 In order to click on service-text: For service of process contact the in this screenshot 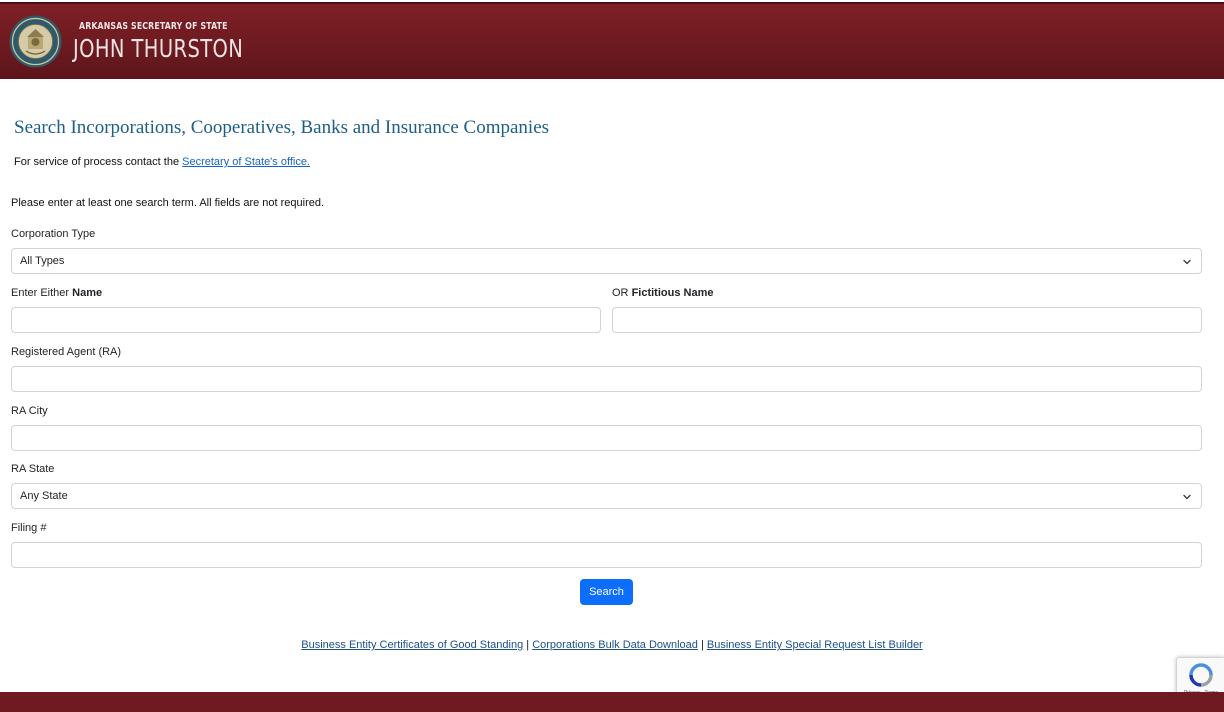, I will do `click(98, 162)`.